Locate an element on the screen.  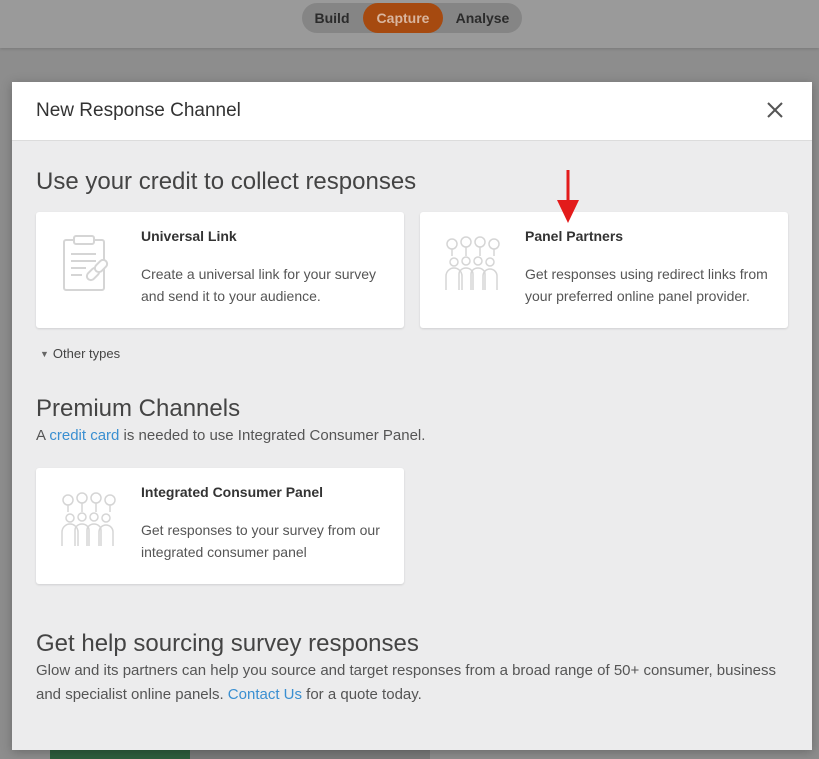
card-title: Universal Link is located at coordinates (189, 236).